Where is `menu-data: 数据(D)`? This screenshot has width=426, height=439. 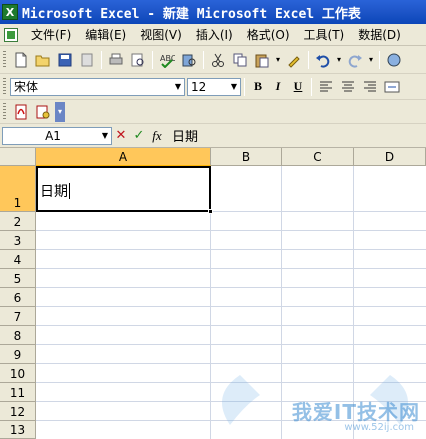
menu-data: 数据(D) is located at coordinates (379, 35).